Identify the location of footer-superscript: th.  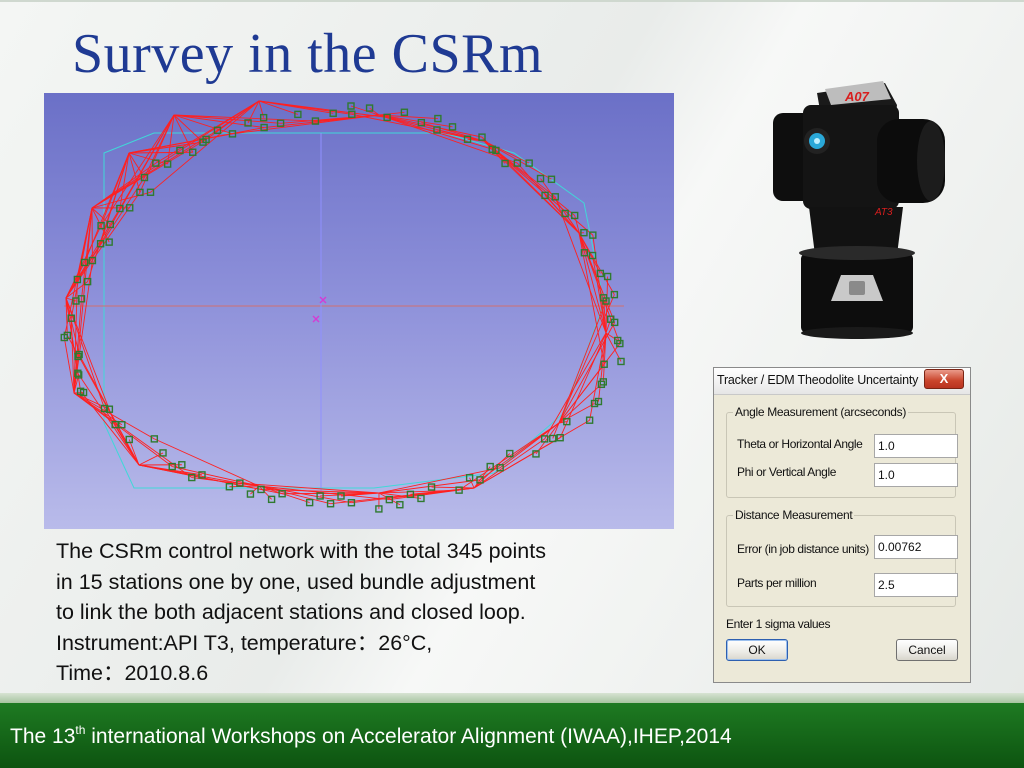
(80, 730).